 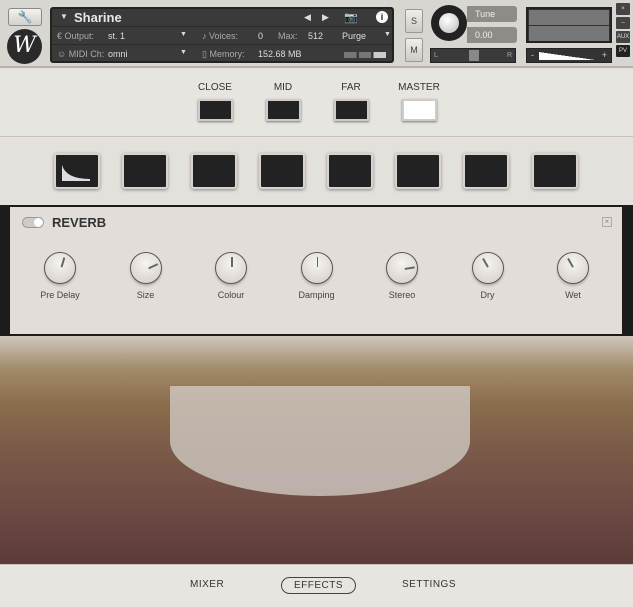 What do you see at coordinates (623, 9) in the screenshot?
I see `close-button: ×` at bounding box center [623, 9].